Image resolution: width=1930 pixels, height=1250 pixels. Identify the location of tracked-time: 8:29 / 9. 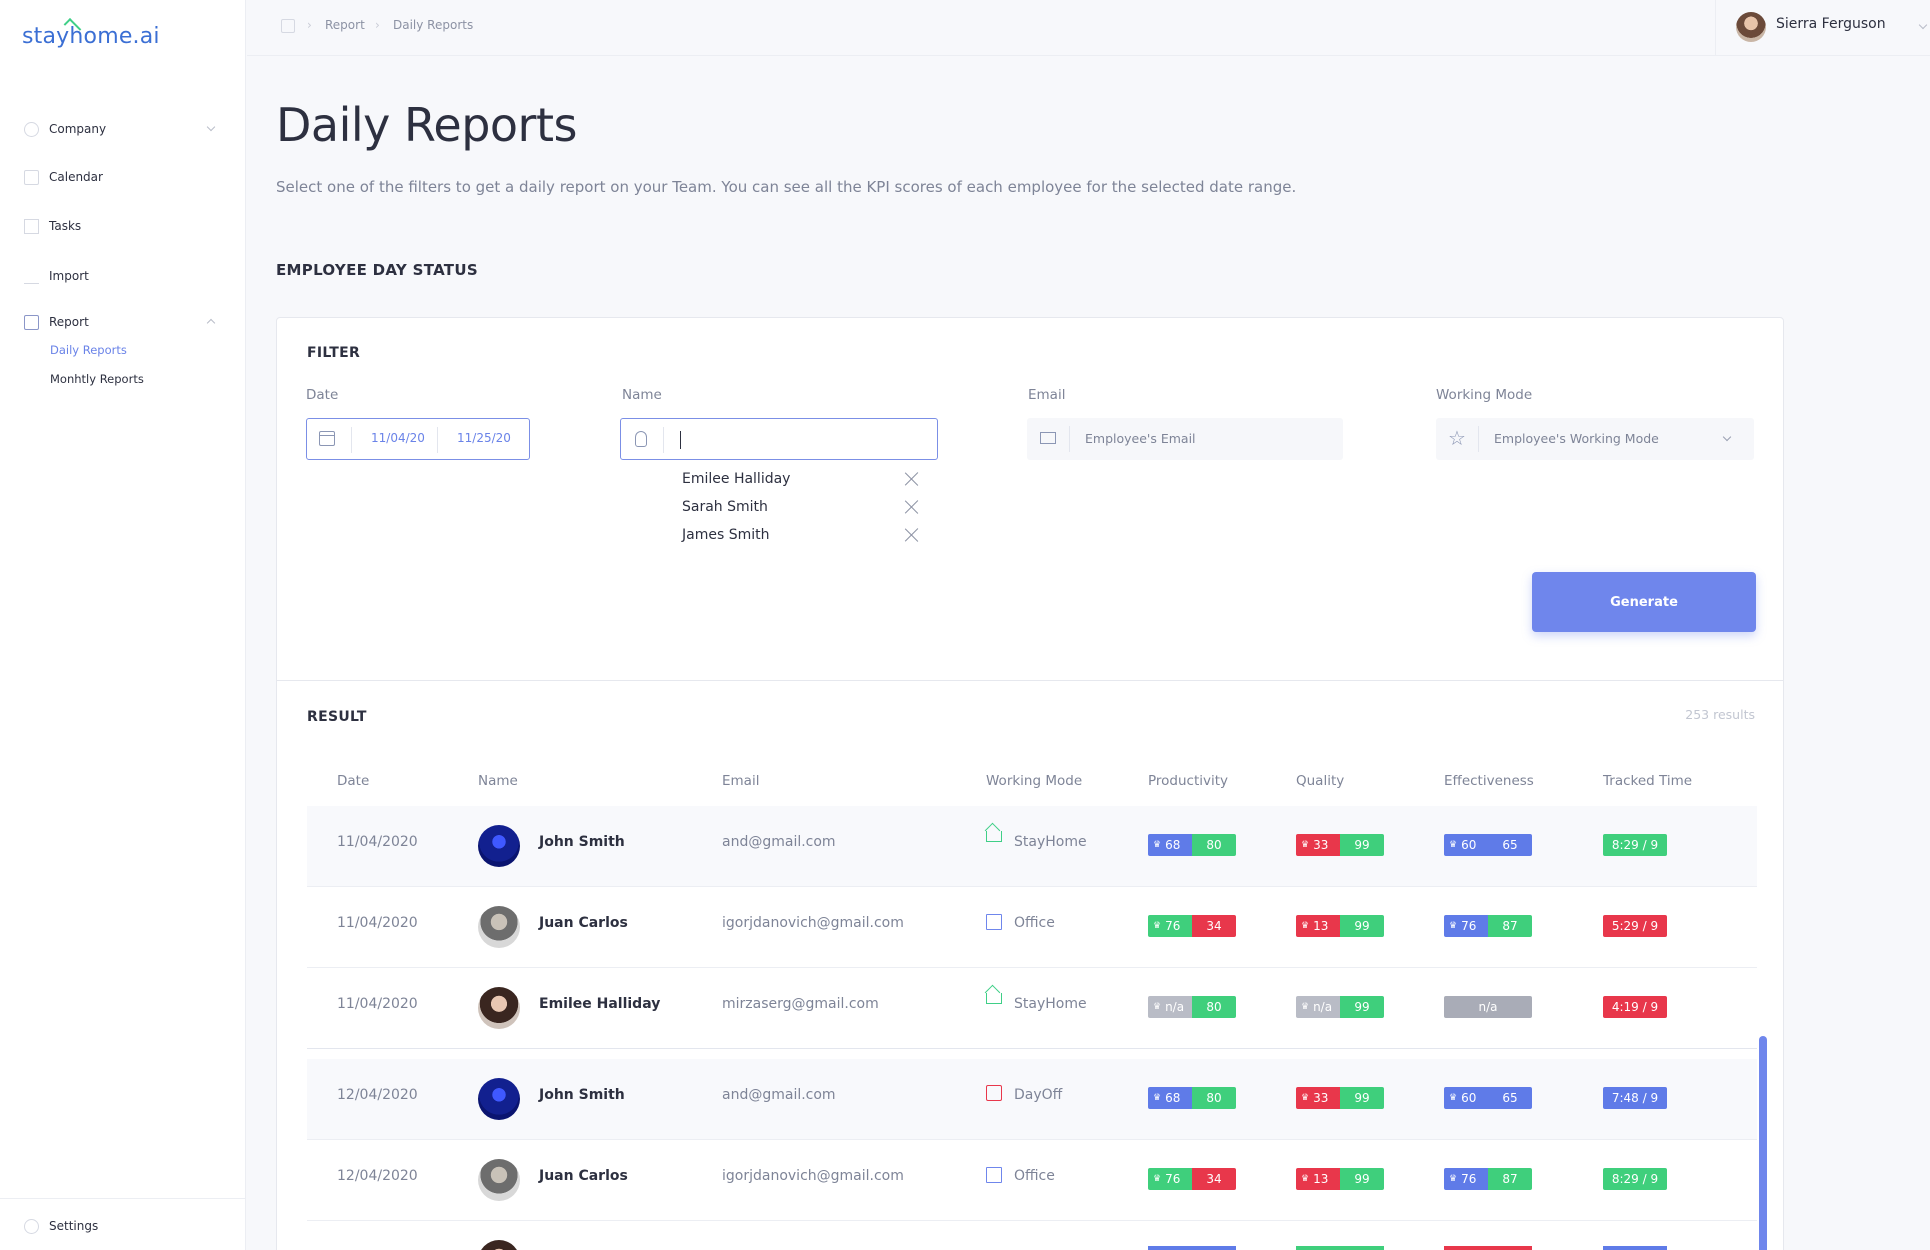
(1635, 1179).